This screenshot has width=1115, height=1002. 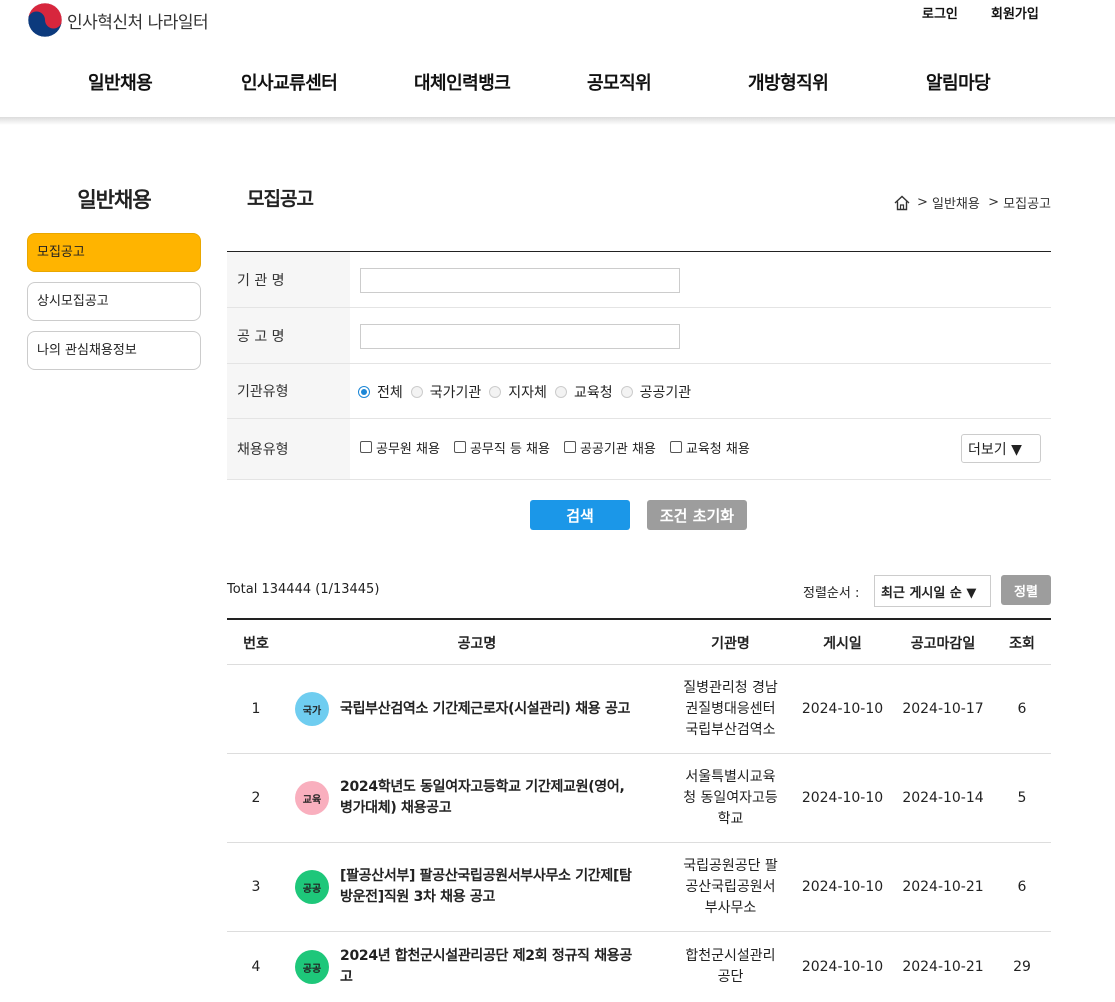 What do you see at coordinates (956, 202) in the screenshot?
I see `breadcrumb-item: 일반채용` at bounding box center [956, 202].